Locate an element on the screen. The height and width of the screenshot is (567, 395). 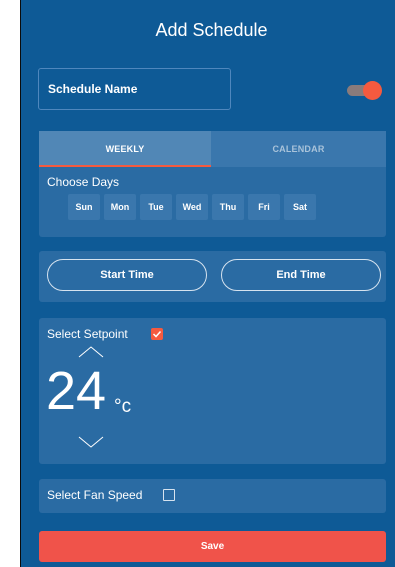
day-wed: Wed is located at coordinates (192, 207).